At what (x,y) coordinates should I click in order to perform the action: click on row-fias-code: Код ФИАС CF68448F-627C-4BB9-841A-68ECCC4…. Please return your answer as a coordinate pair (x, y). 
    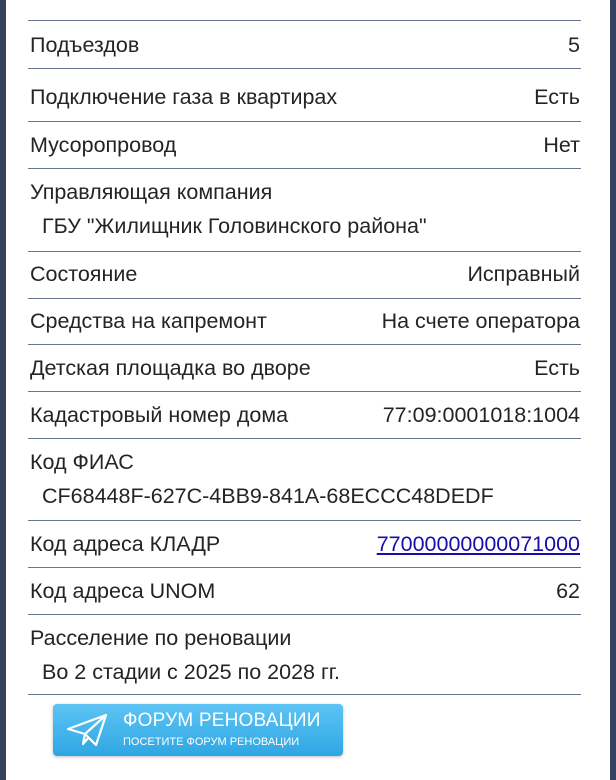
    Looking at the image, I should click on (304, 479).